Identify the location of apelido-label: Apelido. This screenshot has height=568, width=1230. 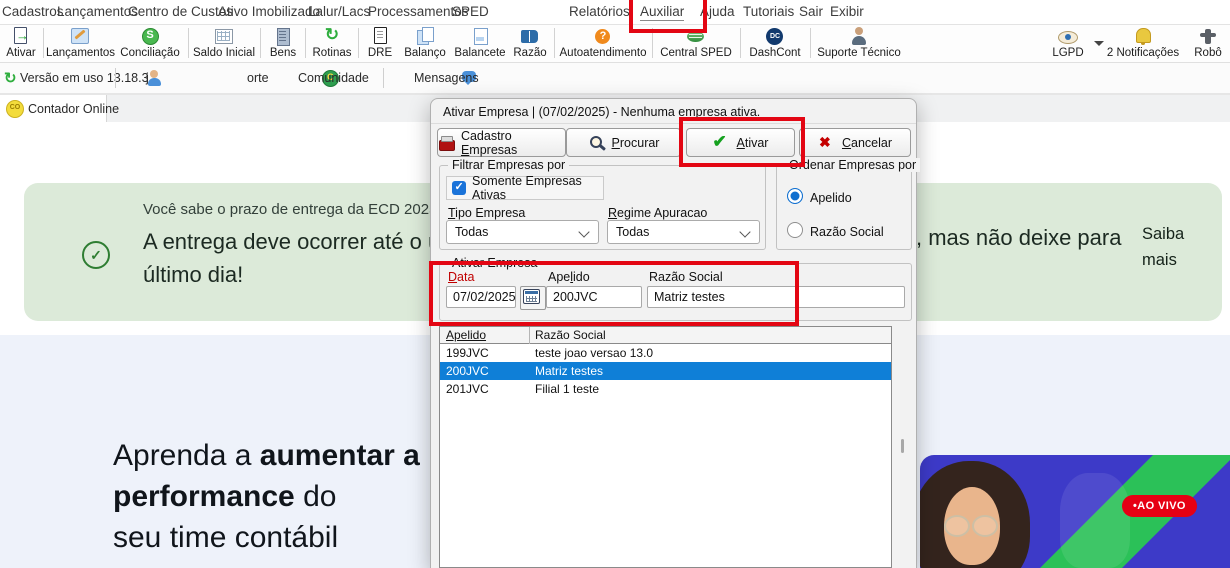
(569, 277).